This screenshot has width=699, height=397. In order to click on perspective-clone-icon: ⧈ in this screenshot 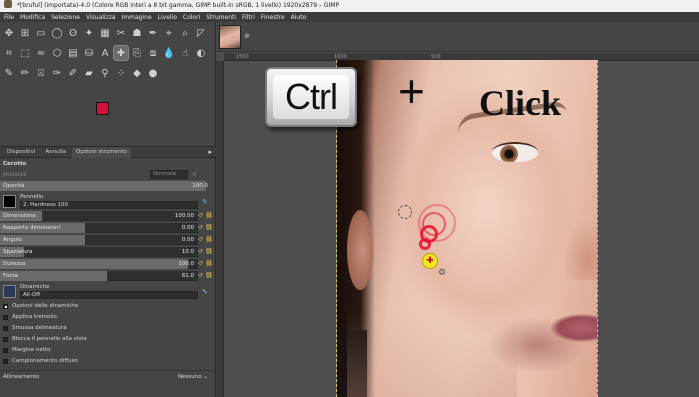, I will do `click(153, 53)`.